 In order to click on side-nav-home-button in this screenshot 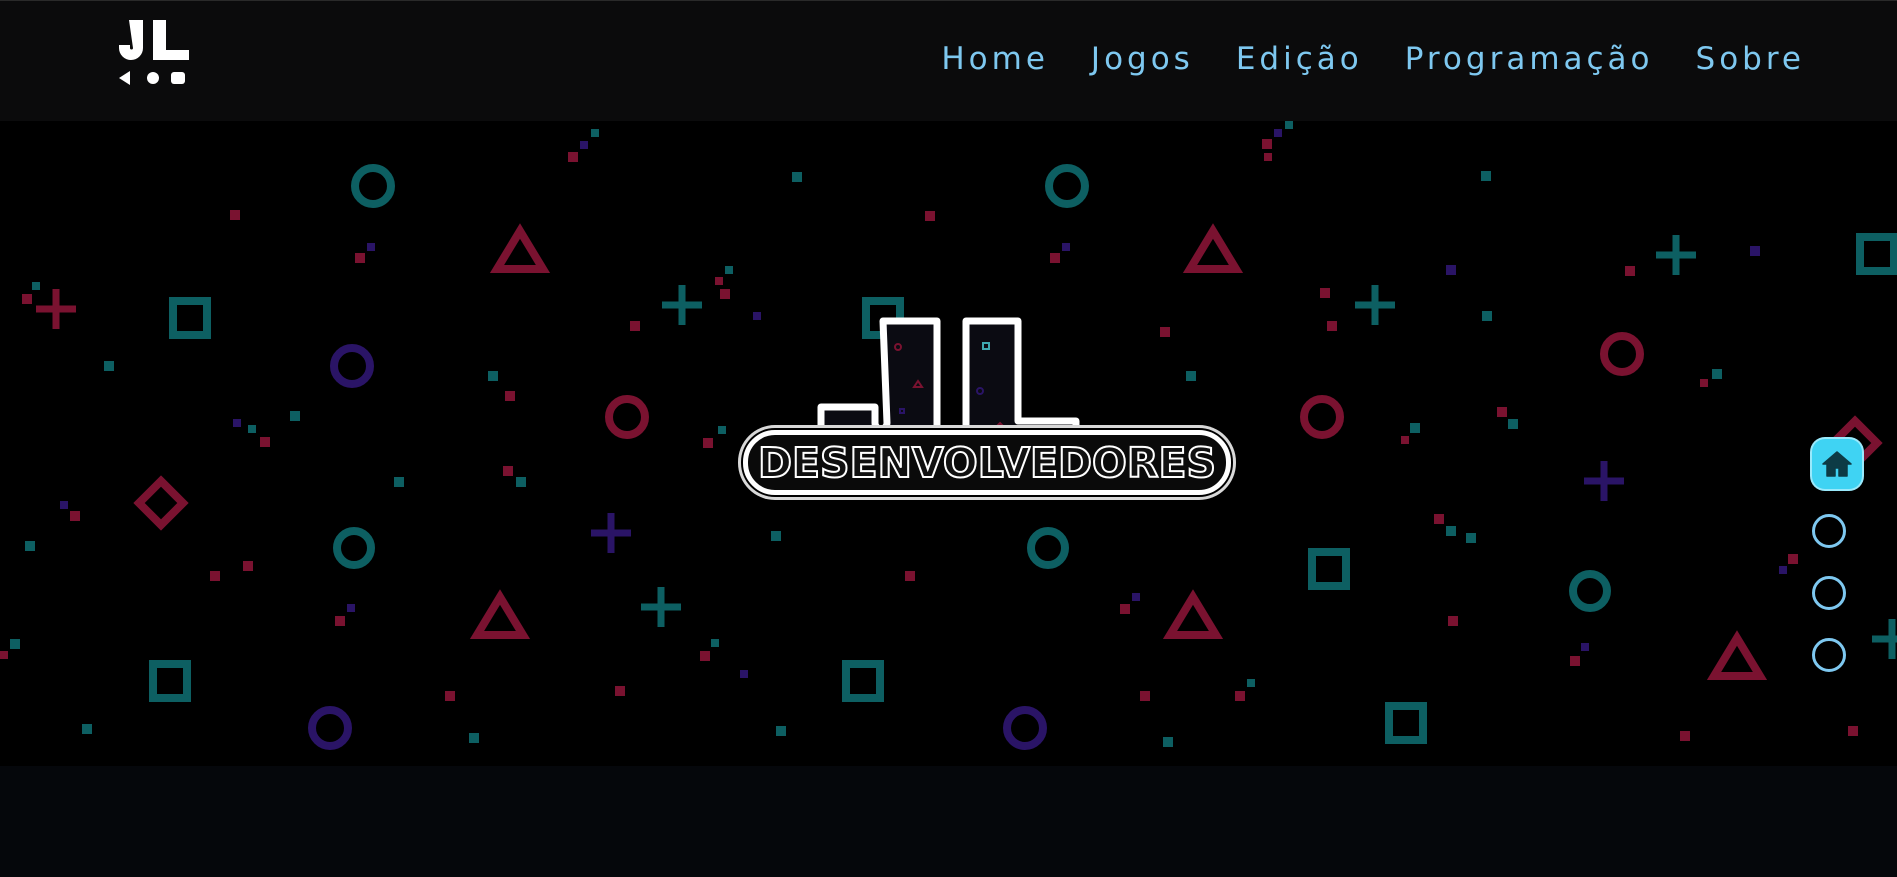, I will do `click(1837, 464)`.